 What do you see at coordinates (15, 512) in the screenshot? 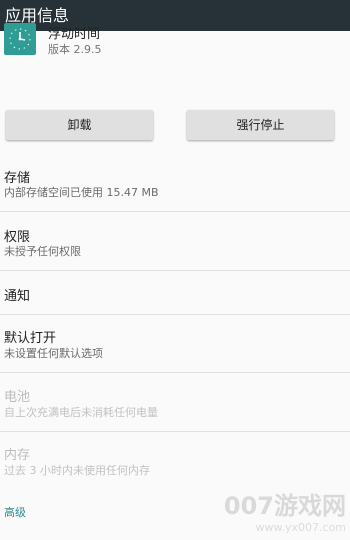
I see `advanced-link: 高级` at bounding box center [15, 512].